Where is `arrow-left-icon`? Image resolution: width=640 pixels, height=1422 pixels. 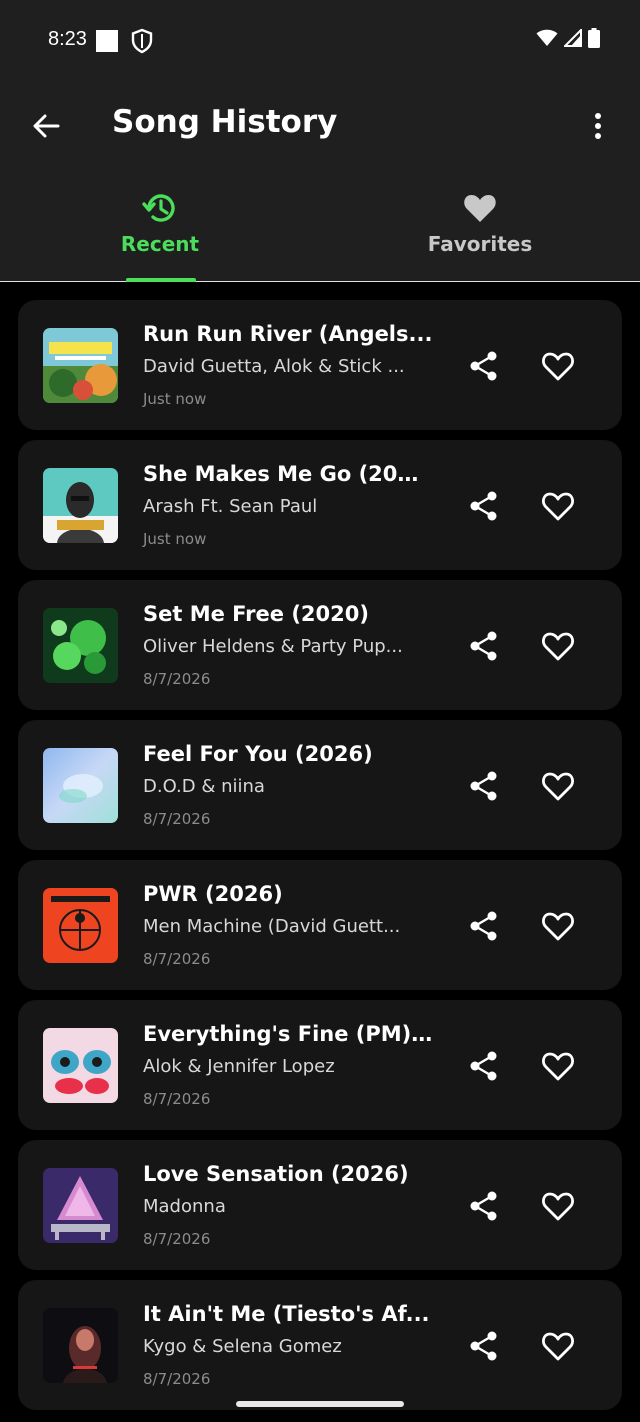 arrow-left-icon is located at coordinates (46, 126).